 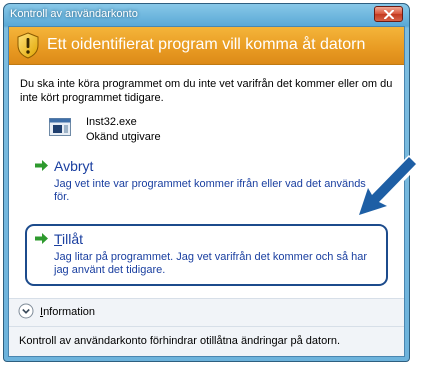 What do you see at coordinates (60, 127) in the screenshot?
I see `application-icon` at bounding box center [60, 127].